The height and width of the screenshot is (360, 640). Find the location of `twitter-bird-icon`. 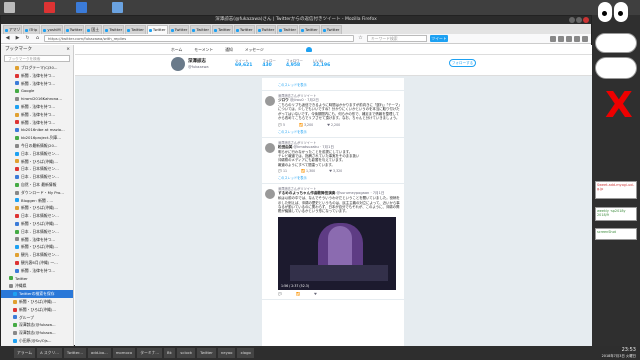

twitter-bird-icon is located at coordinates (308, 49).